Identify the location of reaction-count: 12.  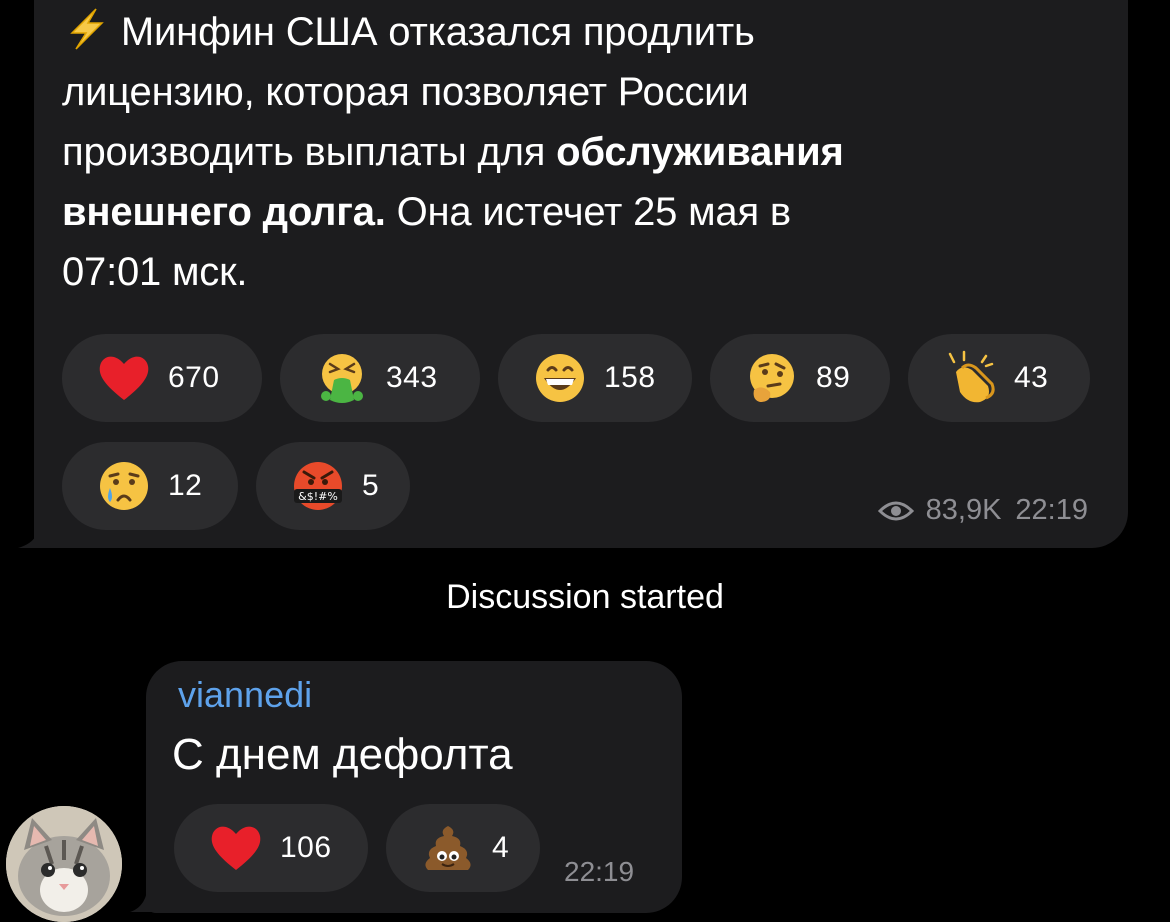
(185, 485).